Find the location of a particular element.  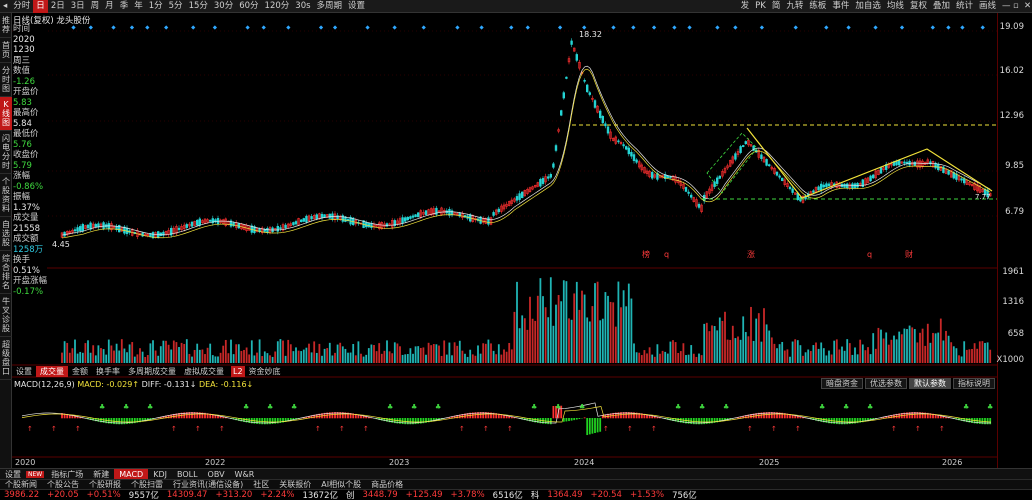

restore-icon: ▫ is located at coordinates (1015, 6).